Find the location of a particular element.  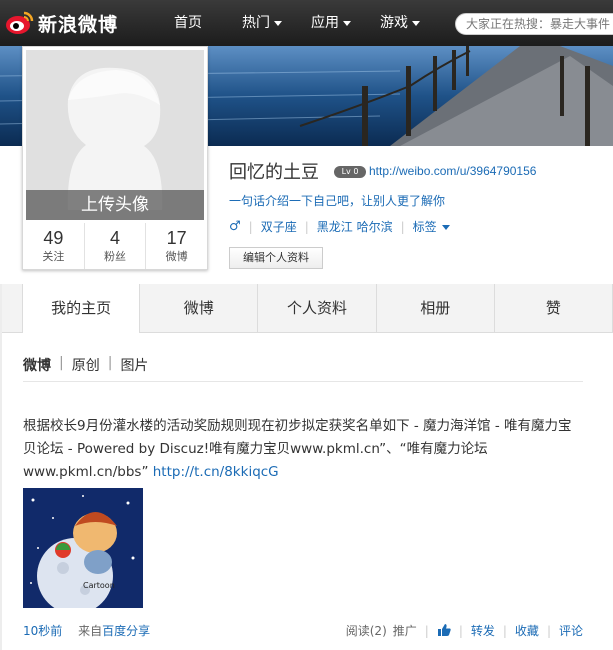

avatar: 上传头像 is located at coordinates (115, 135).